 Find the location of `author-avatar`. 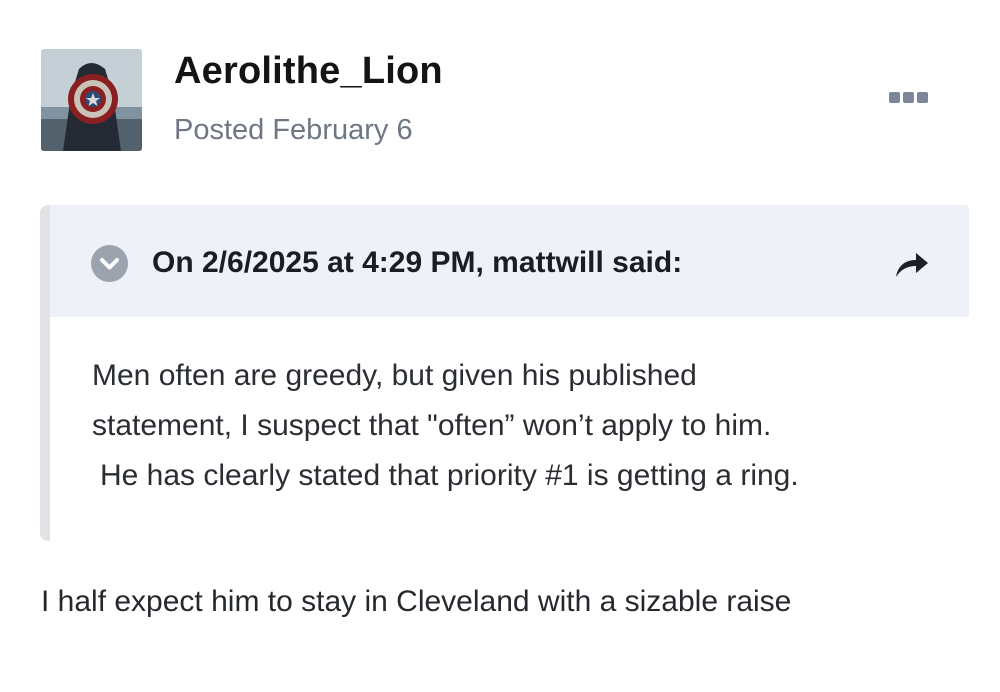

author-avatar is located at coordinates (91, 100).